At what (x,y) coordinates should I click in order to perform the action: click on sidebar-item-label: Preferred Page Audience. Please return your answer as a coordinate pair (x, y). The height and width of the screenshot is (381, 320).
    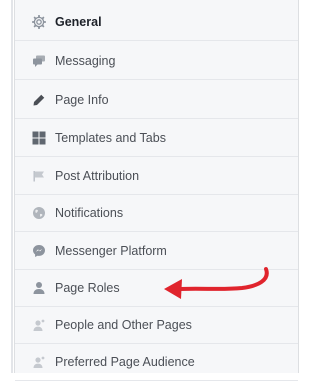
    Looking at the image, I should click on (125, 361).